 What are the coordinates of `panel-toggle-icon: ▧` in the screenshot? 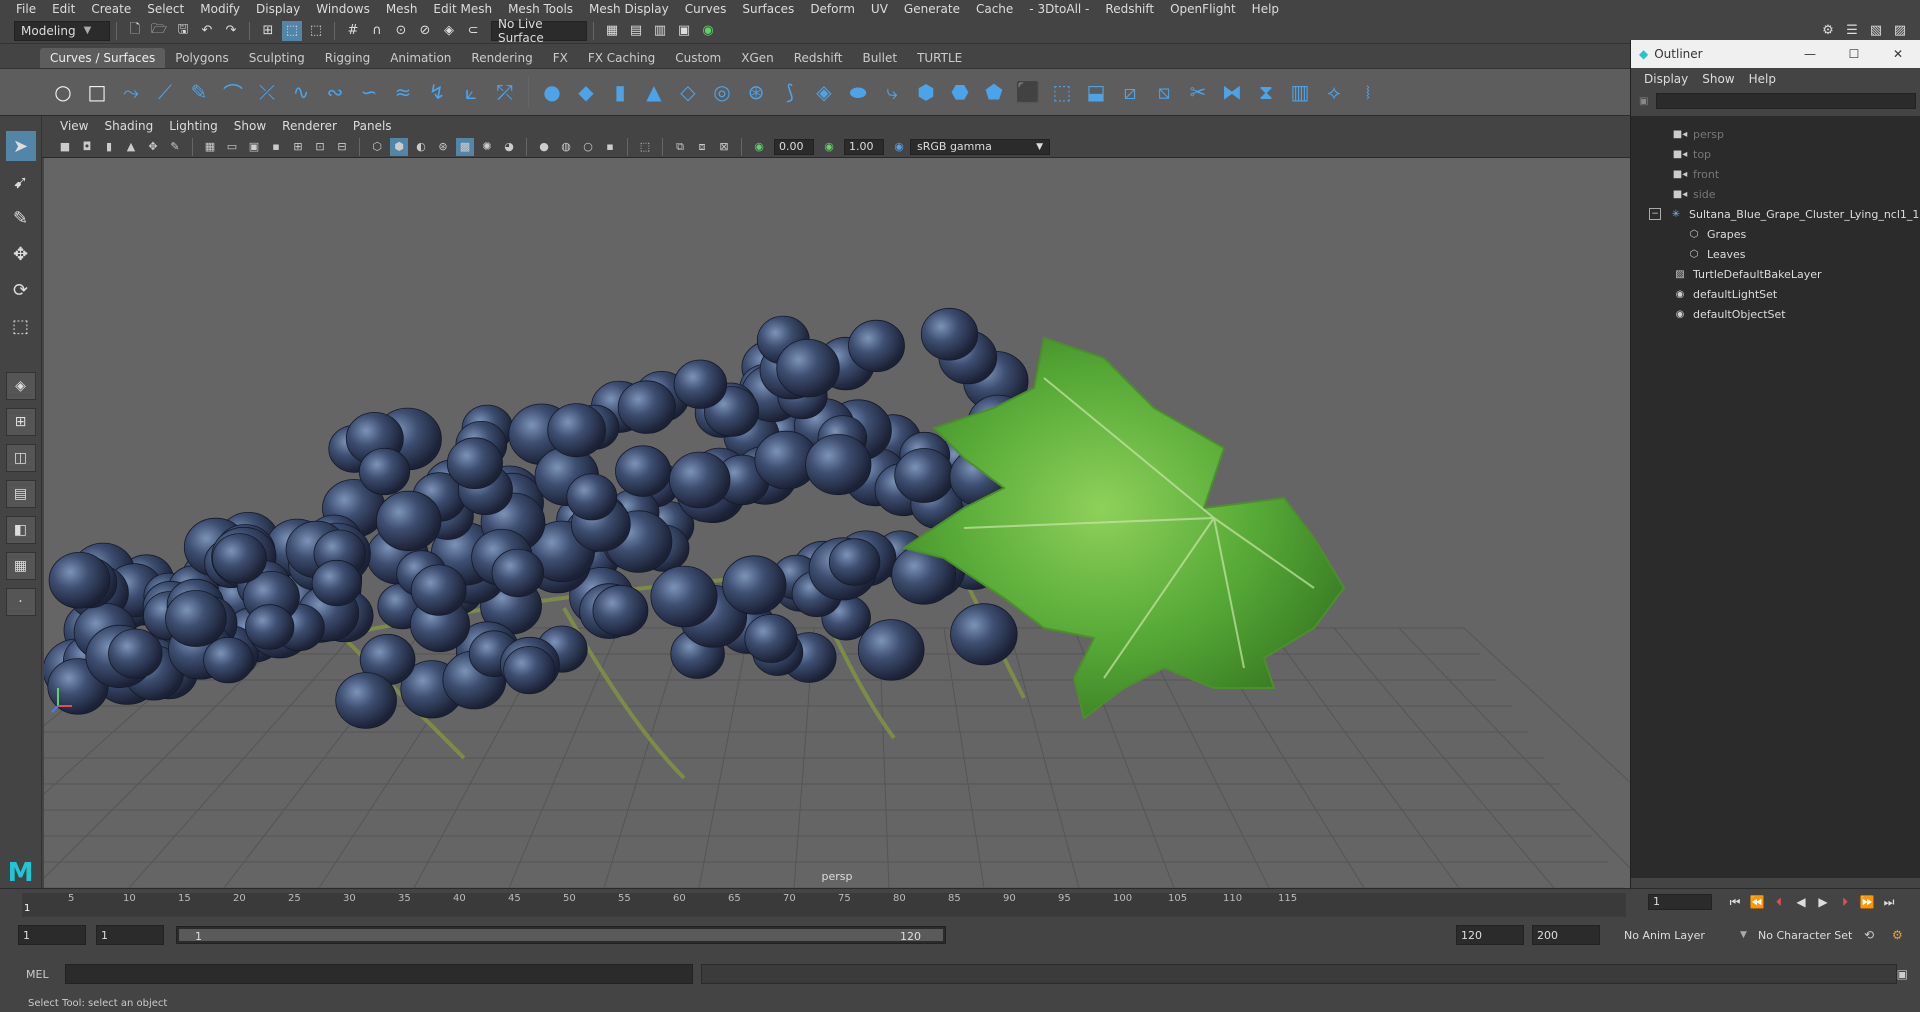 It's located at (1876, 31).